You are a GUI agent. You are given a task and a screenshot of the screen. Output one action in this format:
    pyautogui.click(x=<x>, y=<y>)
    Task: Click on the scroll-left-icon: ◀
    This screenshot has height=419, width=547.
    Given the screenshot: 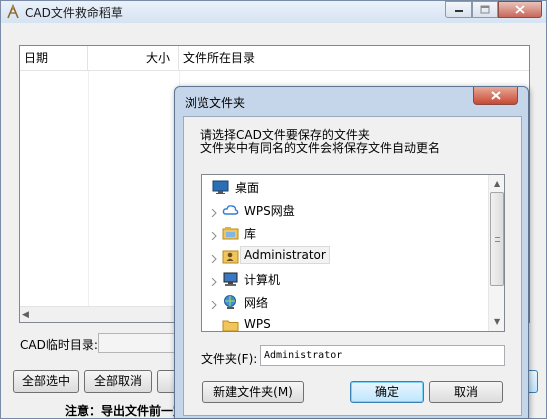 What is the action you would take?
    pyautogui.click(x=25, y=315)
    